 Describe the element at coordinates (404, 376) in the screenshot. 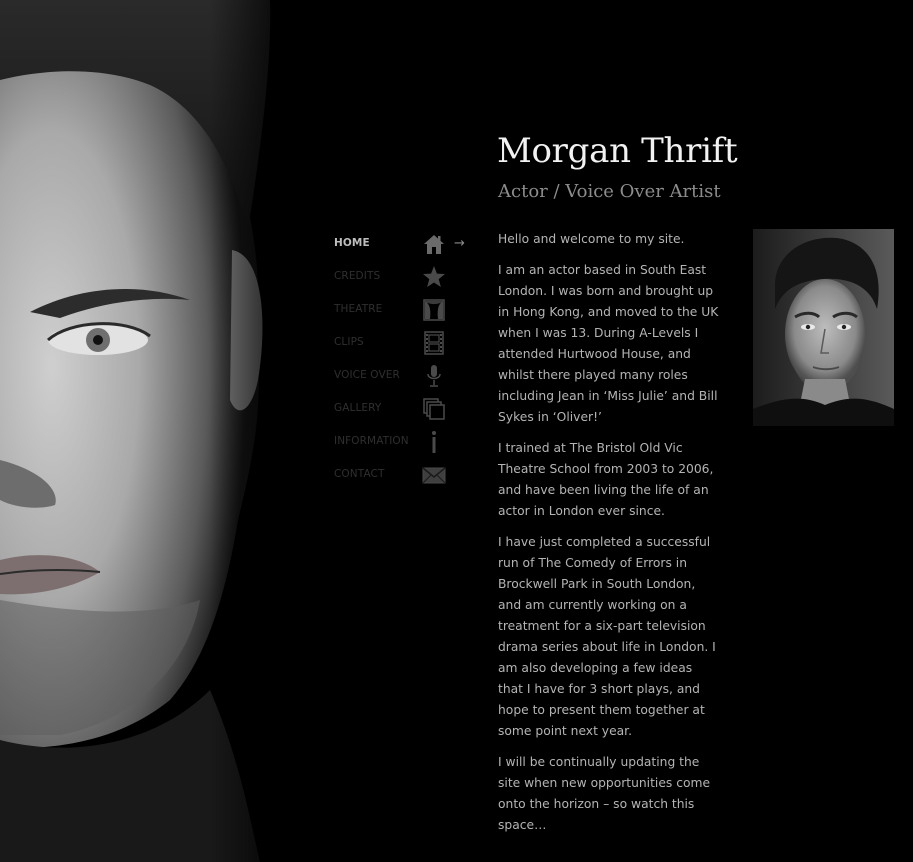

I see `nav-item-voice-over: VOICE OVER` at that location.